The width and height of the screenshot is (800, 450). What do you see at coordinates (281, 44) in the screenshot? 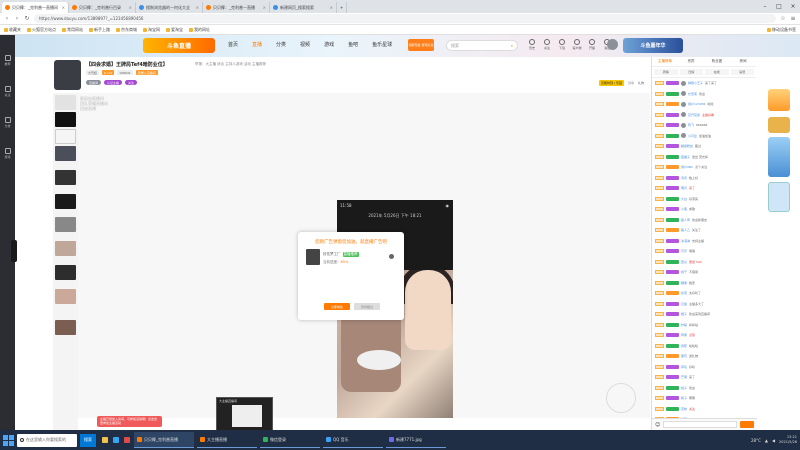
I see `nav-item: 分类` at bounding box center [281, 44].